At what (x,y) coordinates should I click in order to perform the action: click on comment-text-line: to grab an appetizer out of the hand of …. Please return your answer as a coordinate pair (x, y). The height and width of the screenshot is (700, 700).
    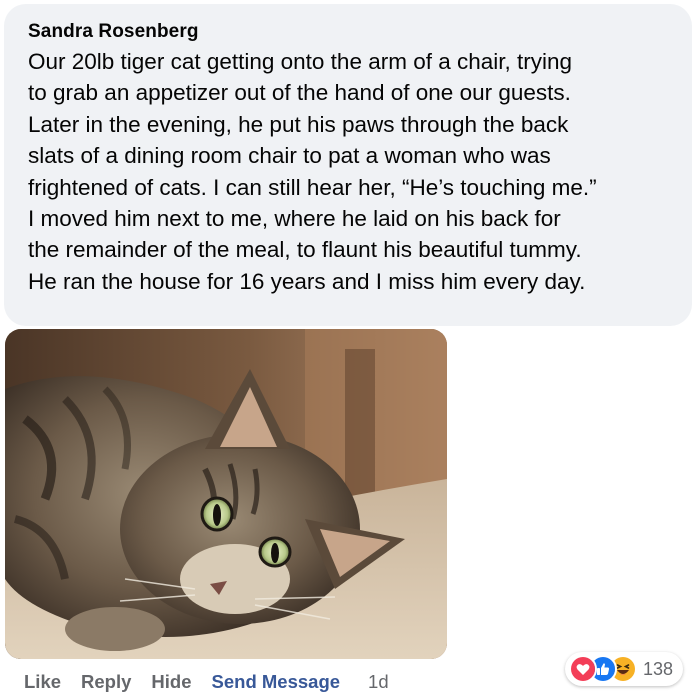
    Looking at the image, I should click on (299, 93).